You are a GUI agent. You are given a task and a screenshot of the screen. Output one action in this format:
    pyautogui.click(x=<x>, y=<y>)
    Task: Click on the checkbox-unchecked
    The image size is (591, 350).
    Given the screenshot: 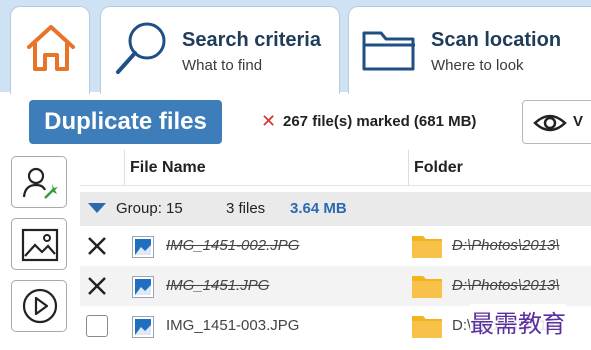 What is the action you would take?
    pyautogui.click(x=97, y=326)
    